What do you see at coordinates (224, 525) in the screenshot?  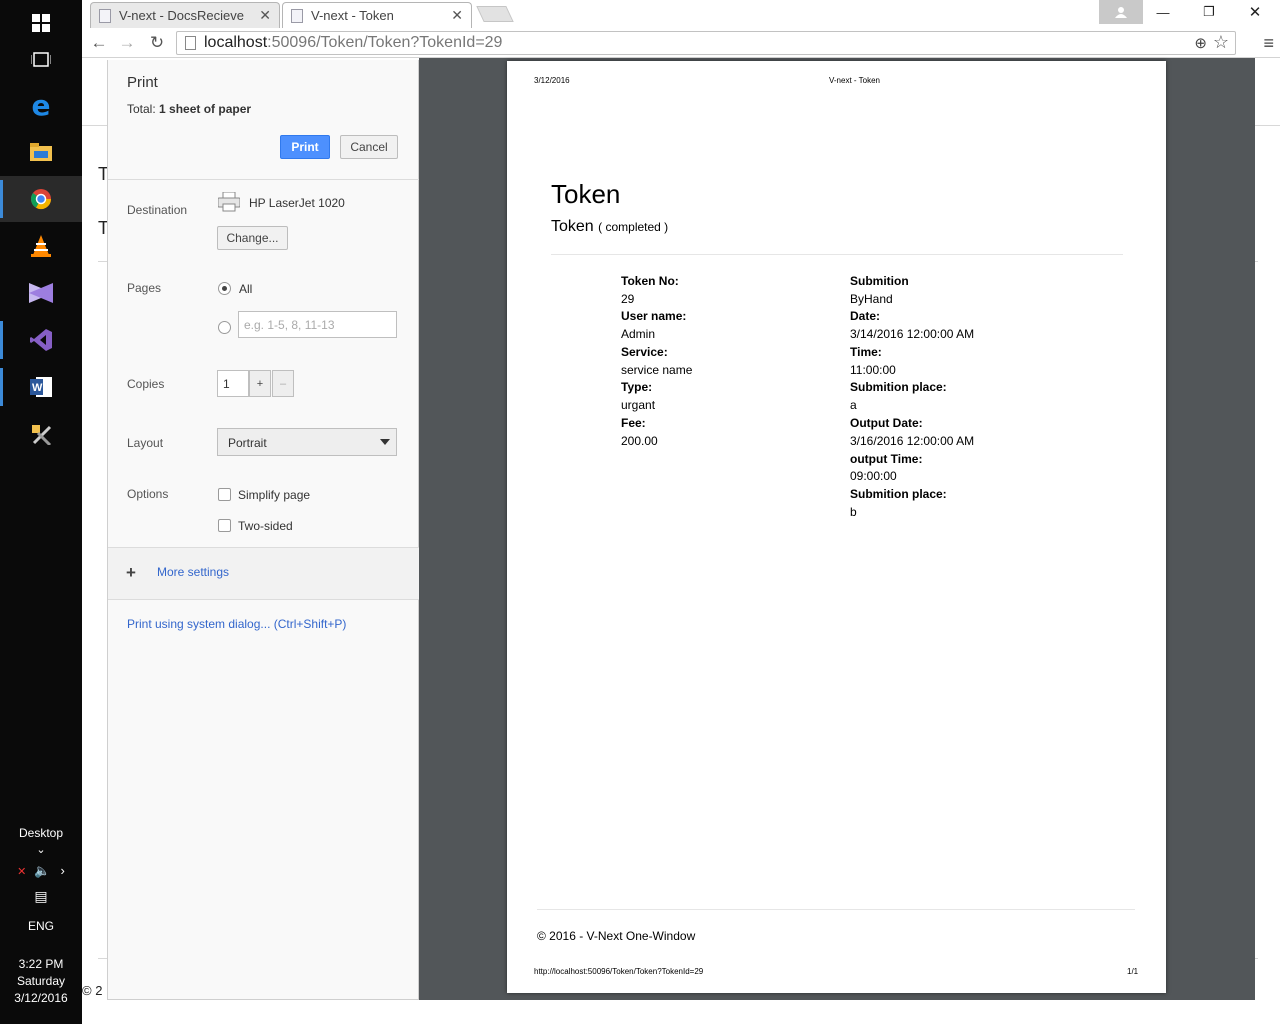 I see `two-sided-checkbox` at bounding box center [224, 525].